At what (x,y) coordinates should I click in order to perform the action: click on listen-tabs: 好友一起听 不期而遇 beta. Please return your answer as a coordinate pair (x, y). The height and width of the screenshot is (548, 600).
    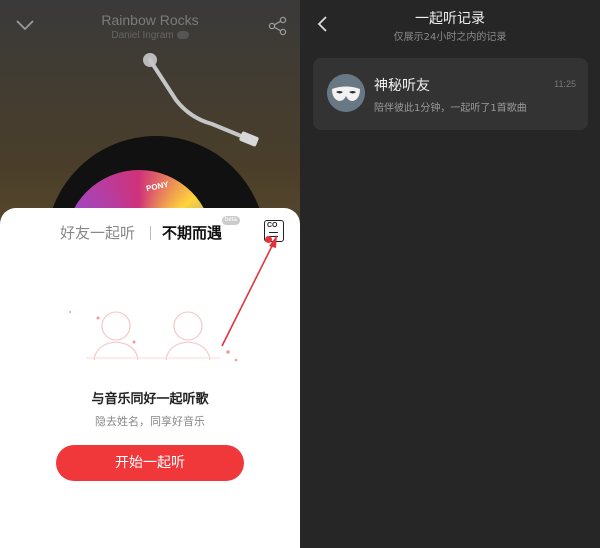
    Looking at the image, I should click on (150, 231).